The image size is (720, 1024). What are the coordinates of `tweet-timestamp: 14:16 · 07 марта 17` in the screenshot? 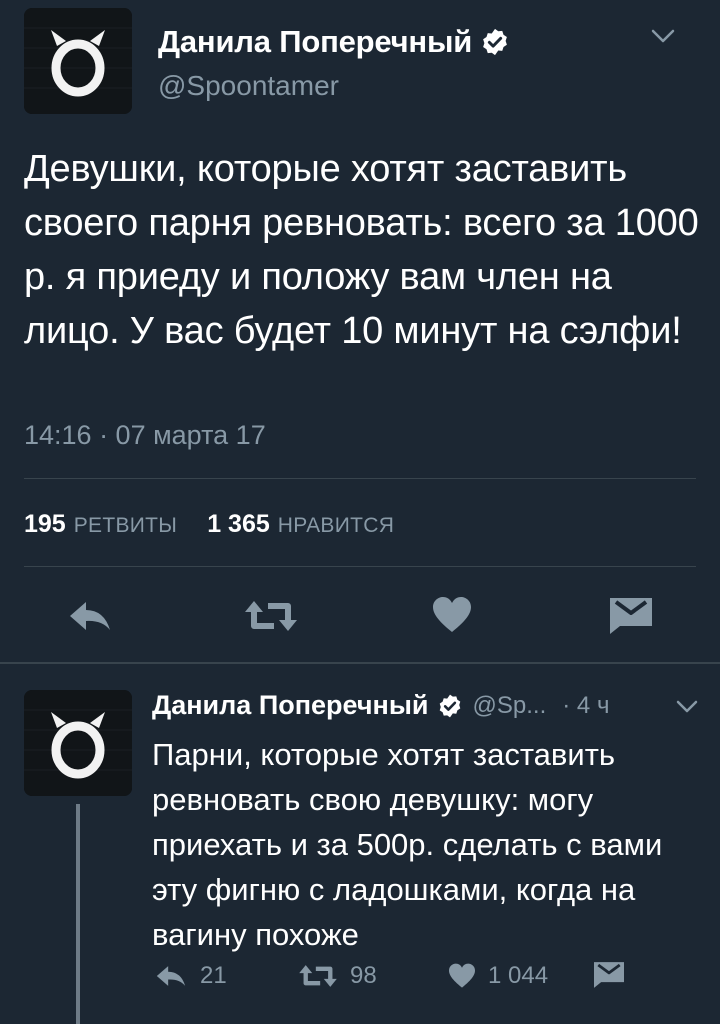 It's located at (145, 435).